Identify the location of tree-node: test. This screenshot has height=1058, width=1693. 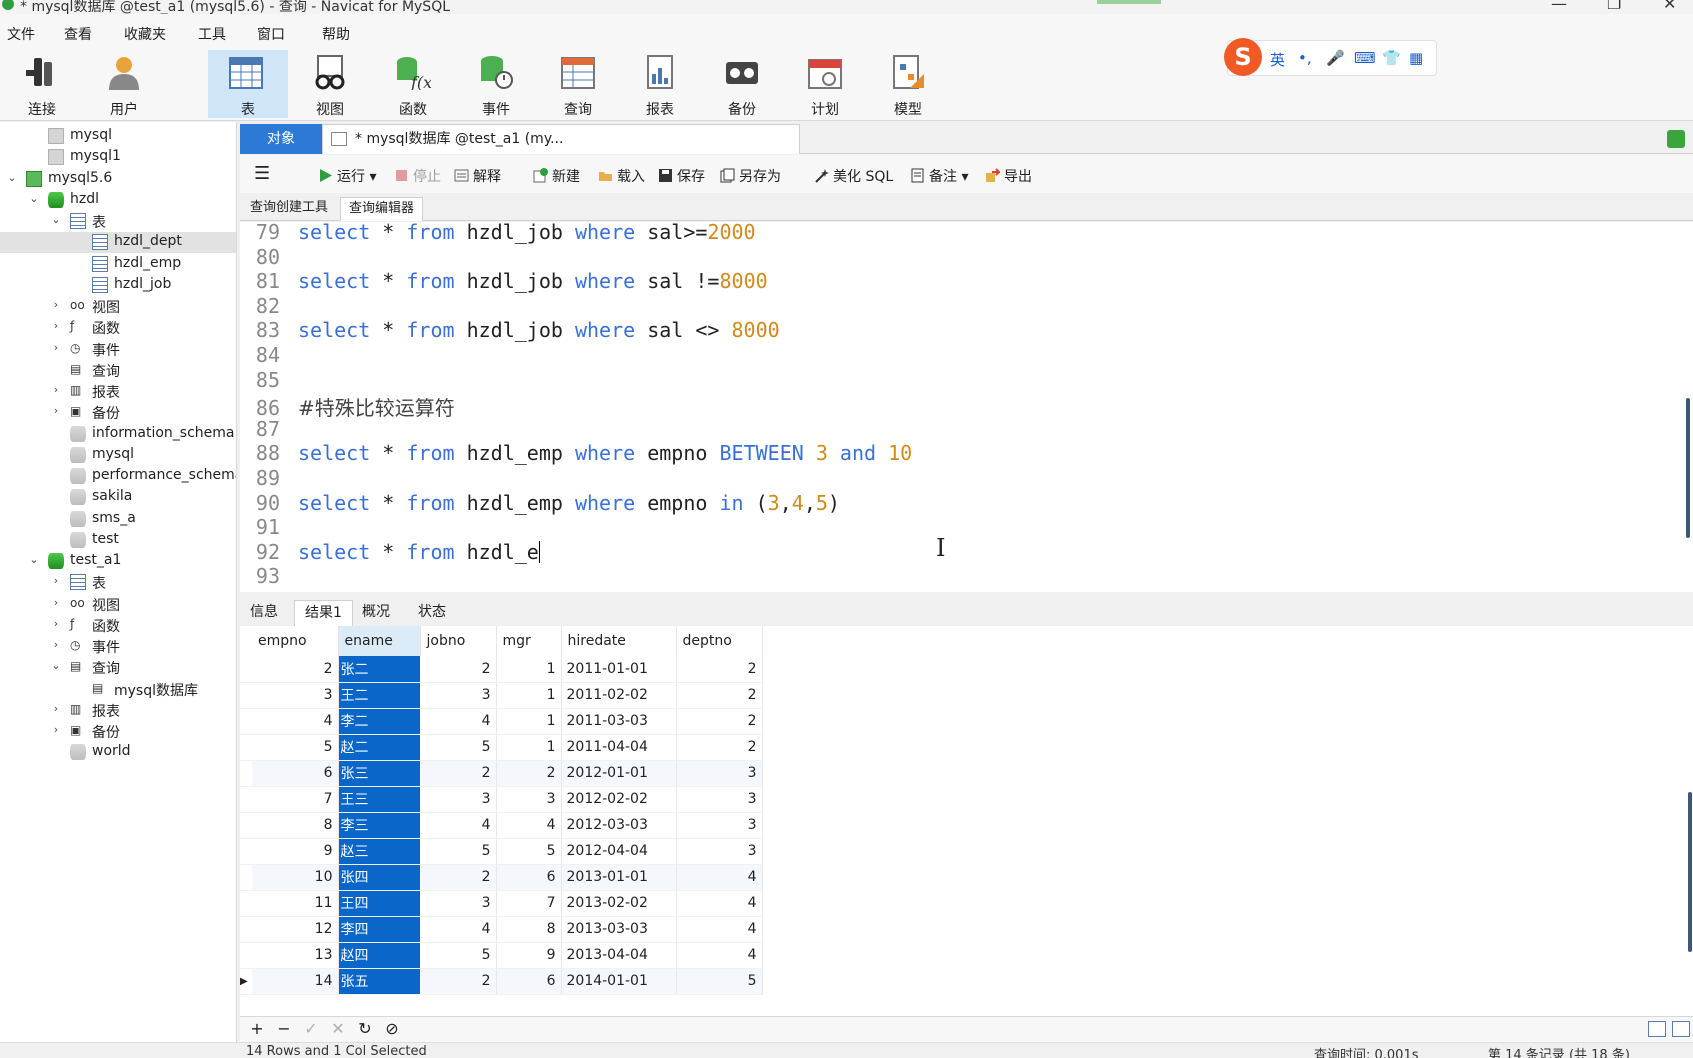
(118, 540).